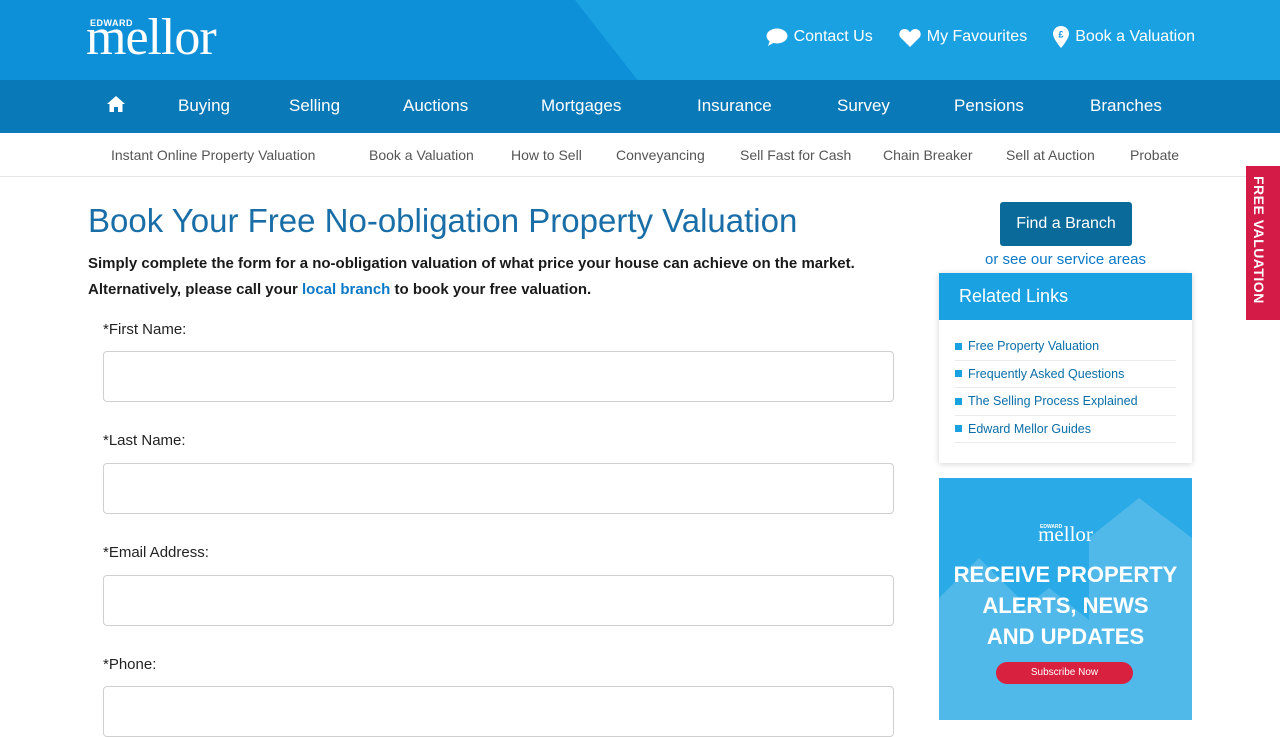  What do you see at coordinates (130, 664) in the screenshot?
I see `phone-label: *Phone:` at bounding box center [130, 664].